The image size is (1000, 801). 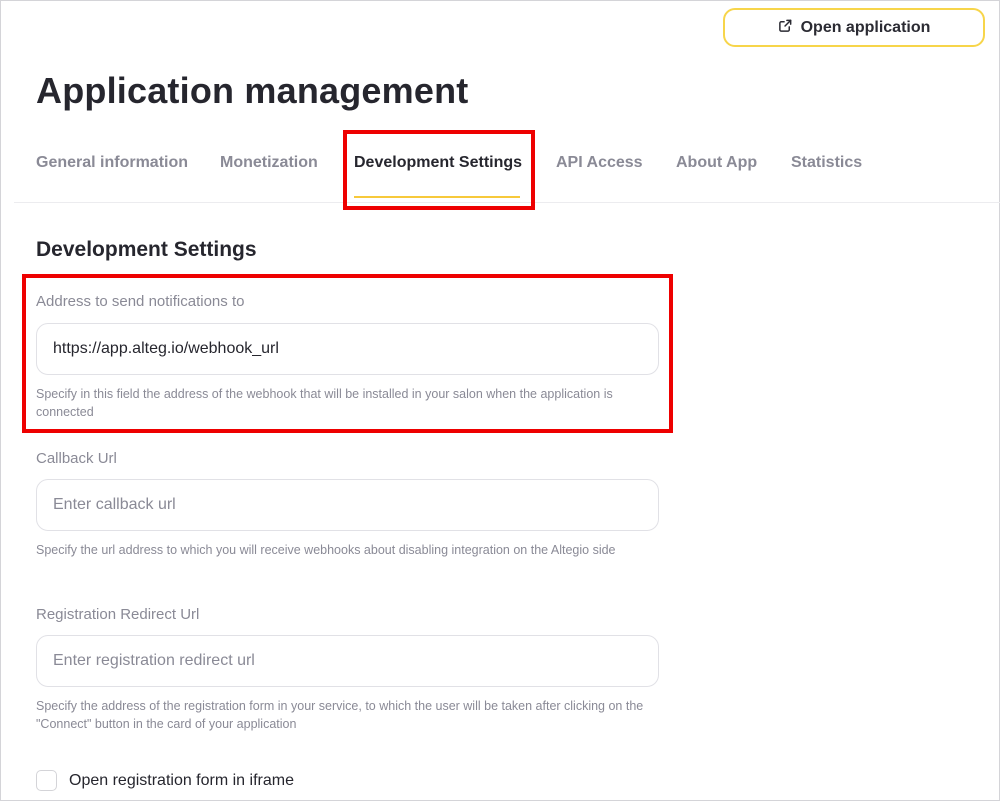 I want to click on callback-url-label: Callback Url, so click(x=76, y=458).